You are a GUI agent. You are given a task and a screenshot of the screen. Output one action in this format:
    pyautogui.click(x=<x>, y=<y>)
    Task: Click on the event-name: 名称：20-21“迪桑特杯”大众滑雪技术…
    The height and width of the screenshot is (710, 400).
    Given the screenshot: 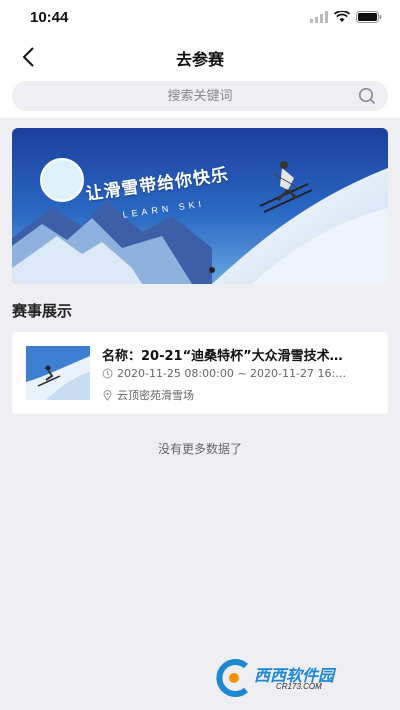 What is the action you would take?
    pyautogui.click(x=222, y=356)
    